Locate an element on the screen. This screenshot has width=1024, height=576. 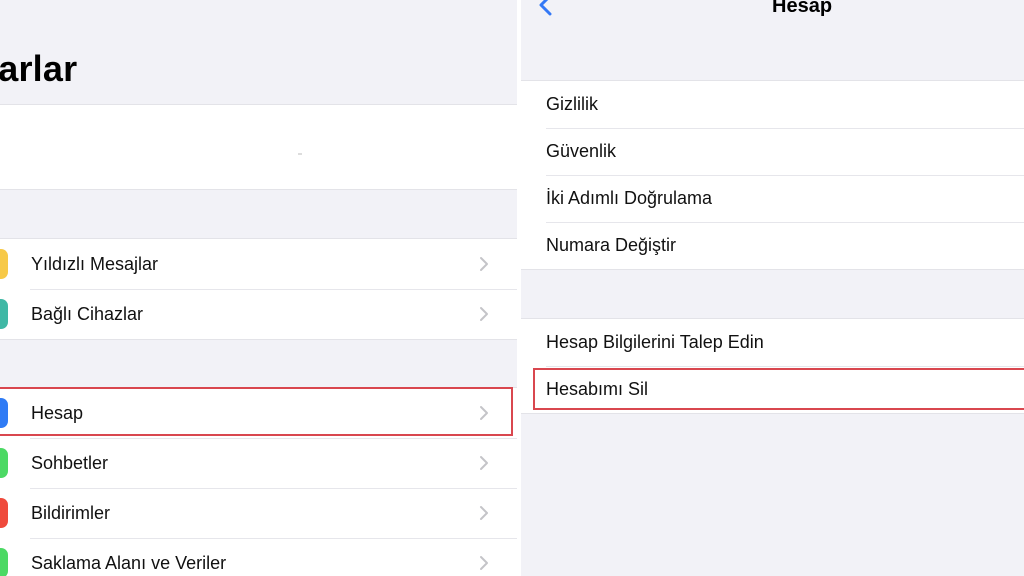
laptop-icon is located at coordinates (4, 314).